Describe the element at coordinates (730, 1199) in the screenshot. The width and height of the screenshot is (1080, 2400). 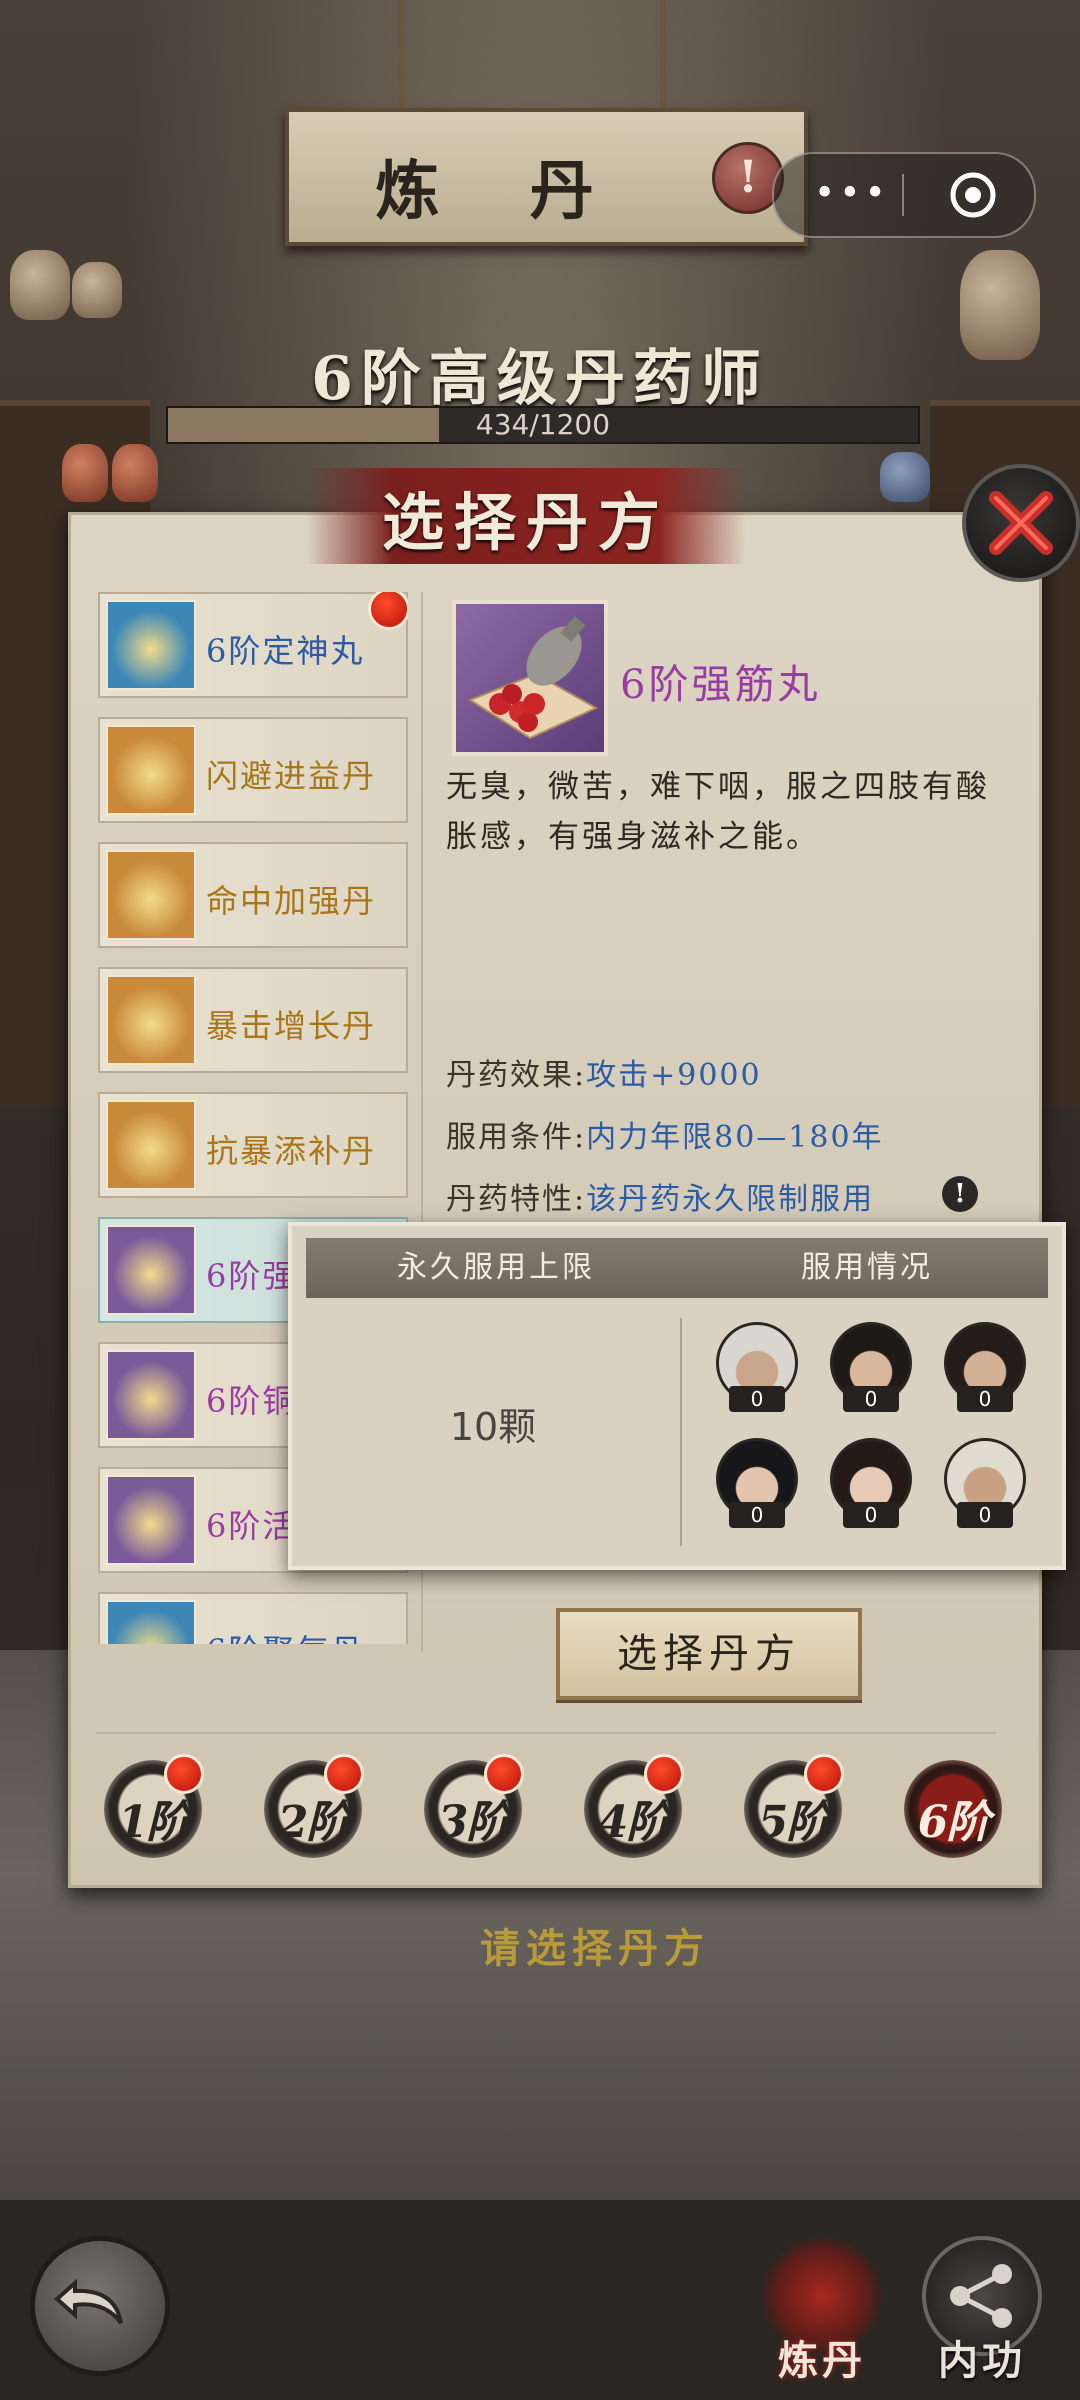
I see `trait-value: 该丹药永久限制服用` at that location.